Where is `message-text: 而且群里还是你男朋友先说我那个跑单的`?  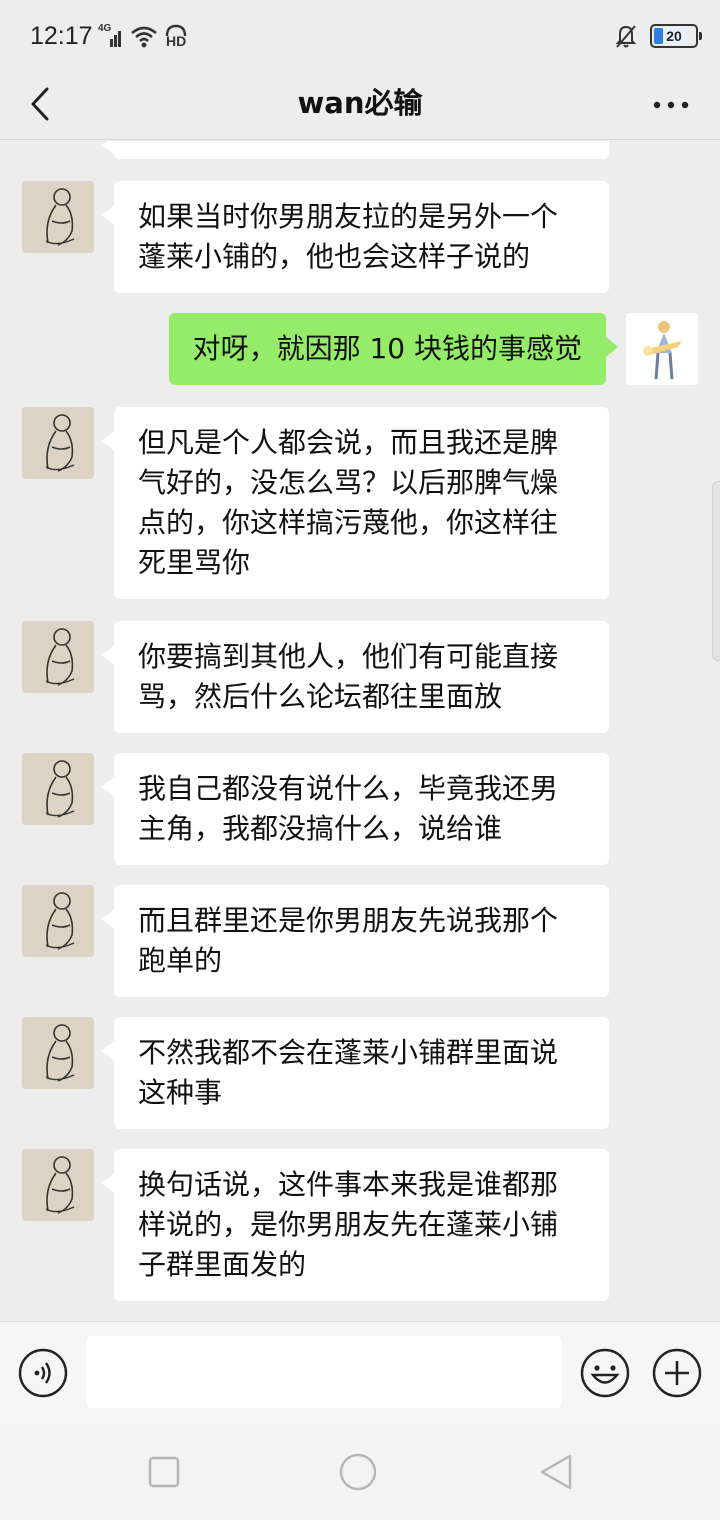 message-text: 而且群里还是你男朋友先说我那个跑单的 is located at coordinates (348, 940).